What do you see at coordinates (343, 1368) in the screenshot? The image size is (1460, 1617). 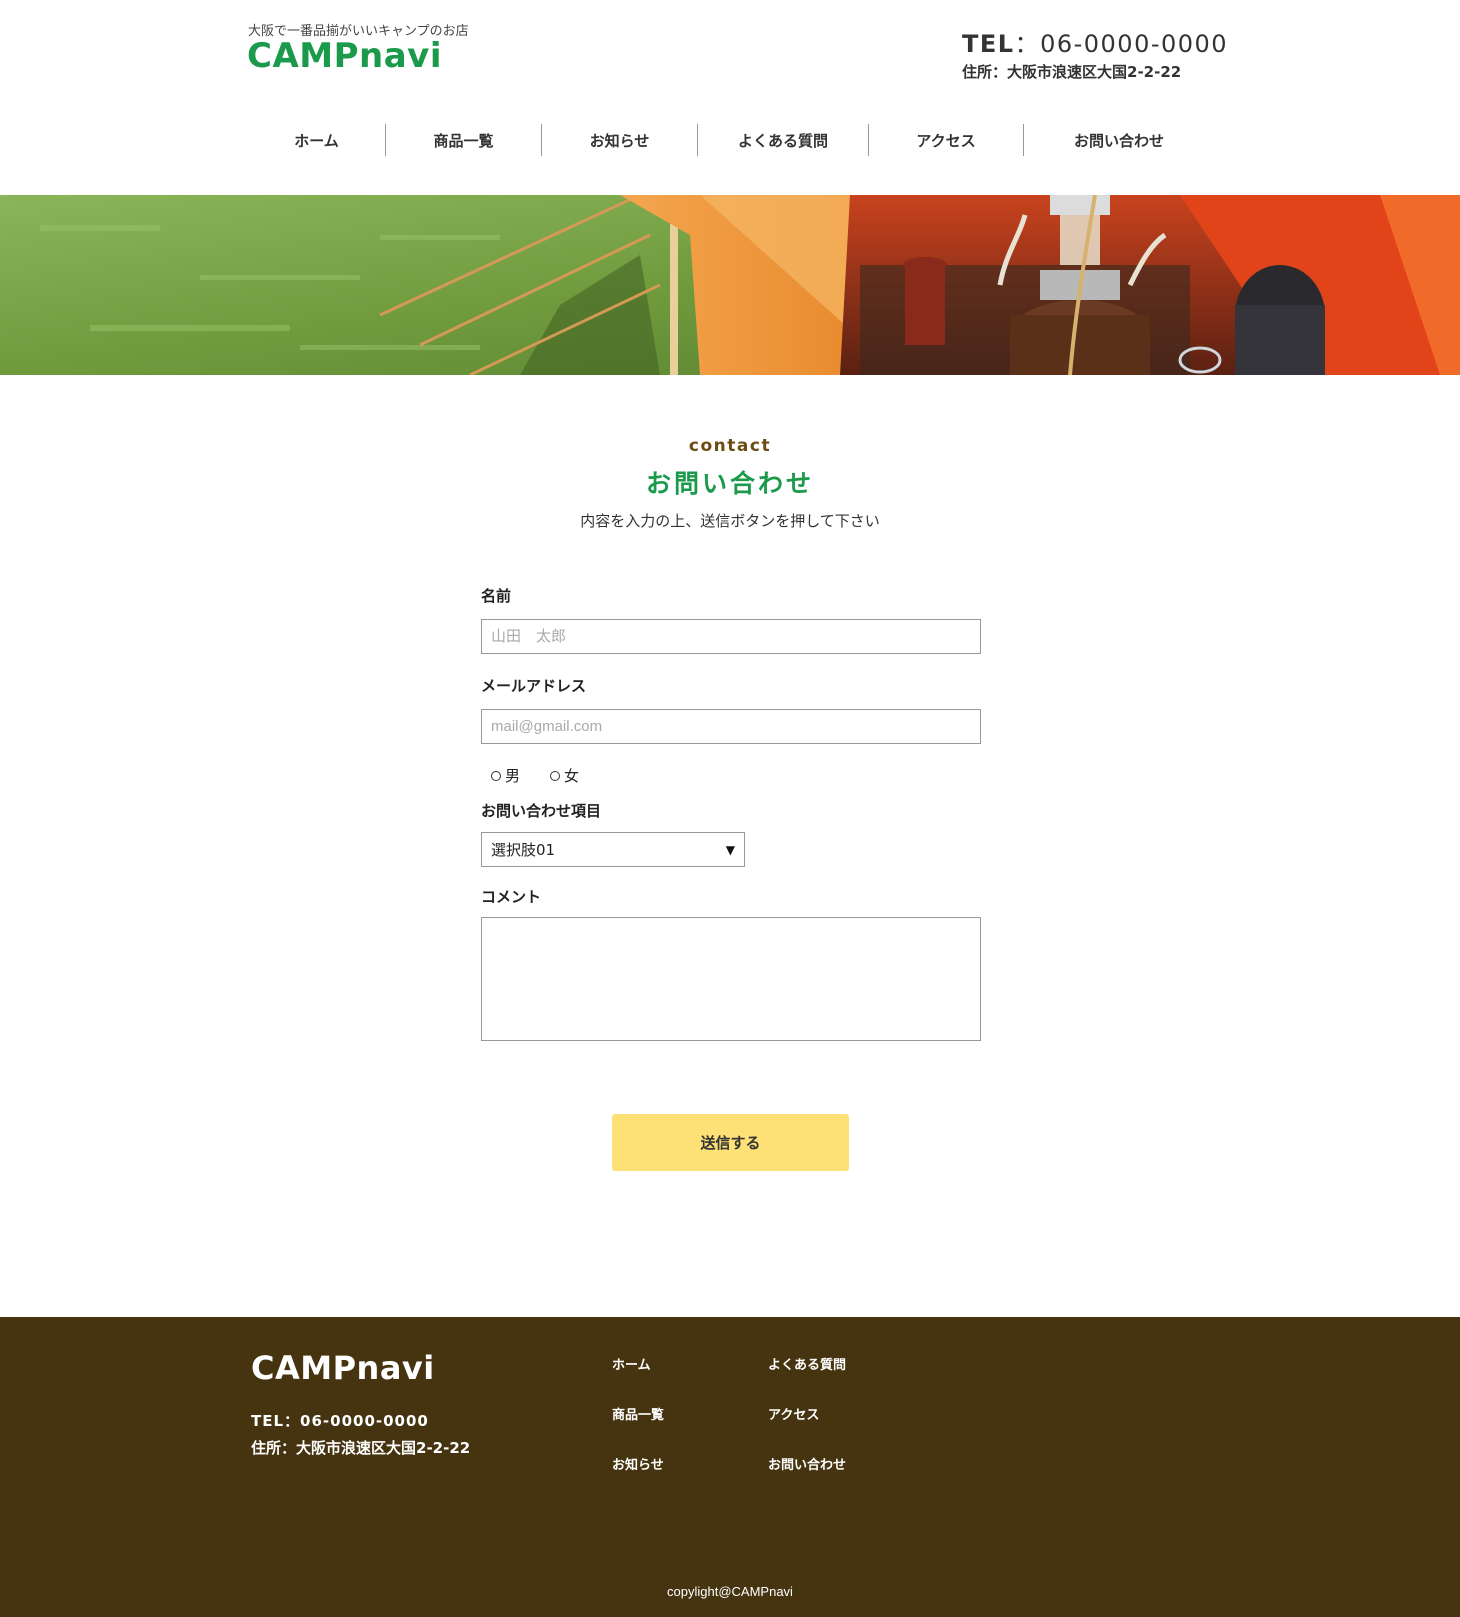 I see `footer-logo: CAMPnavi` at bounding box center [343, 1368].